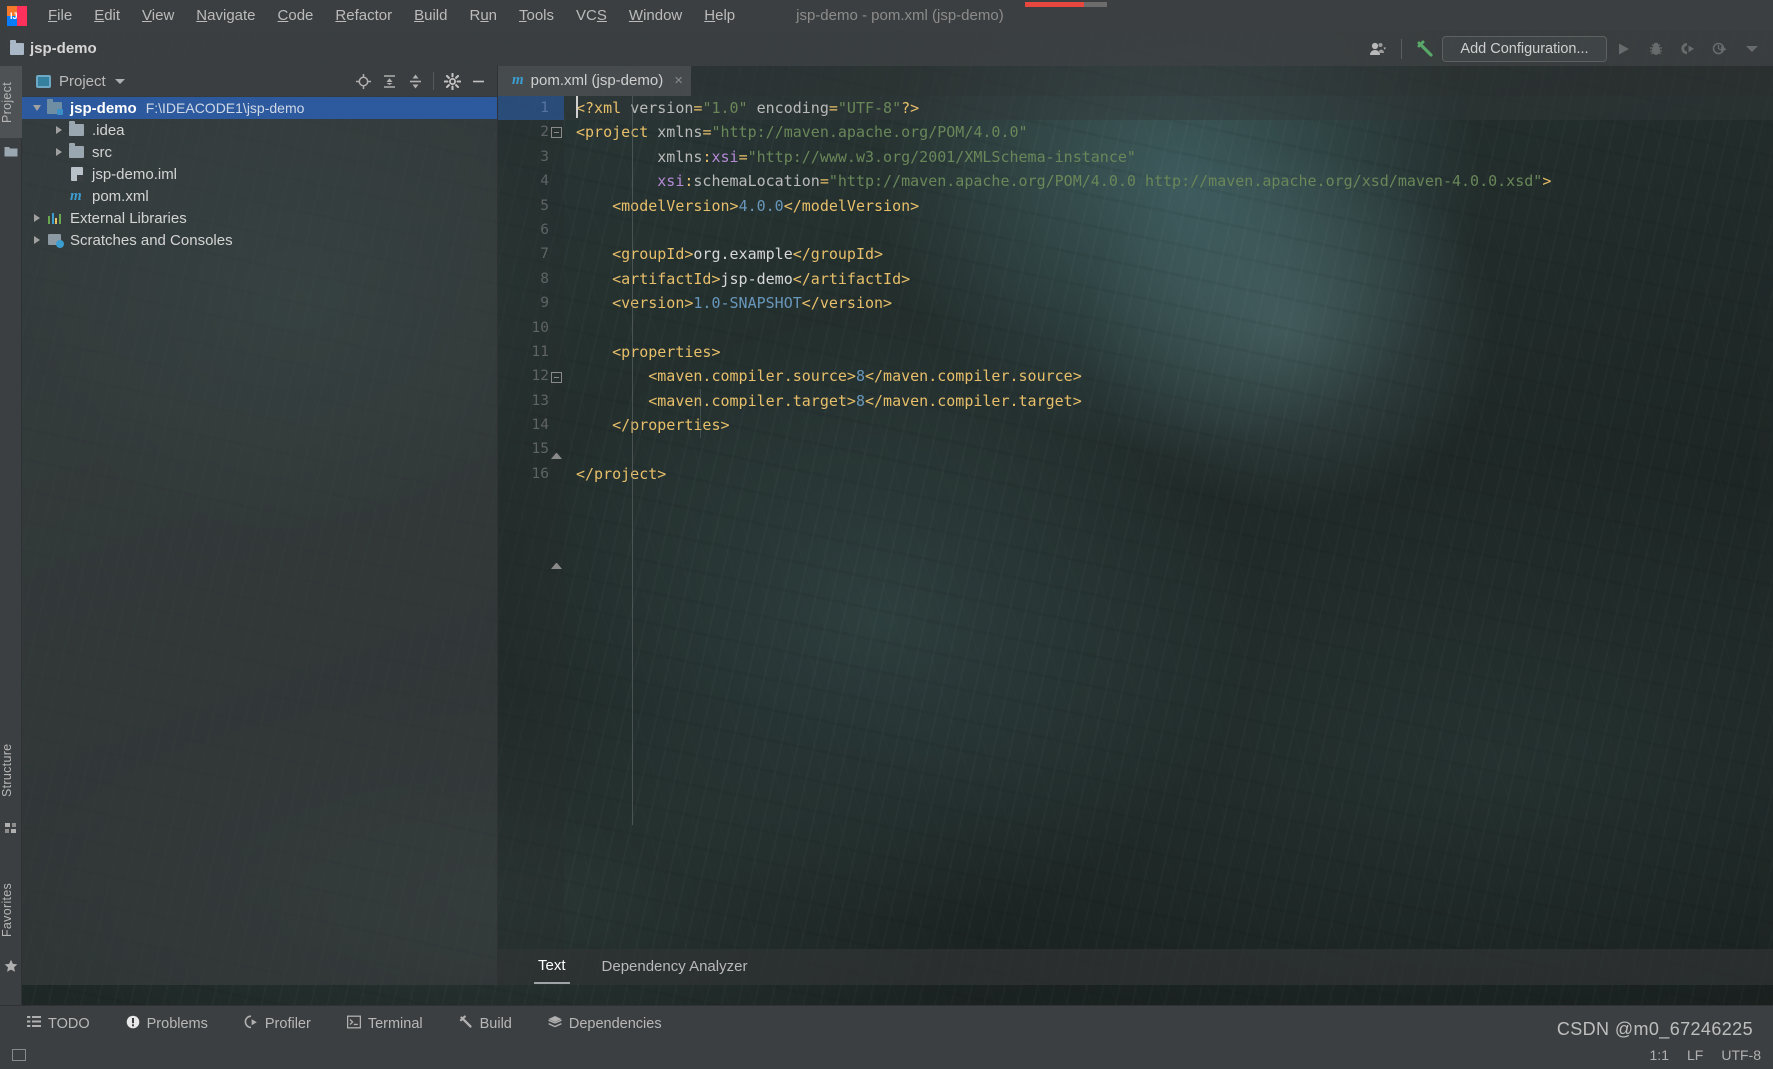 Image resolution: width=1773 pixels, height=1069 pixels. What do you see at coordinates (259, 81) in the screenshot?
I see `project-panel-header: Project` at bounding box center [259, 81].